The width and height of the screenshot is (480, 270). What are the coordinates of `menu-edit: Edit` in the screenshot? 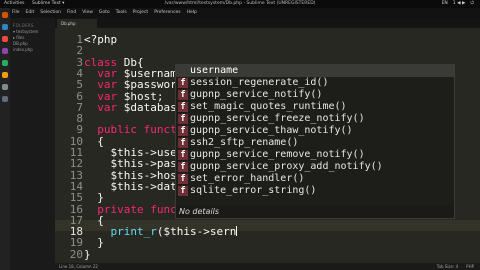 It's located at (30, 13).